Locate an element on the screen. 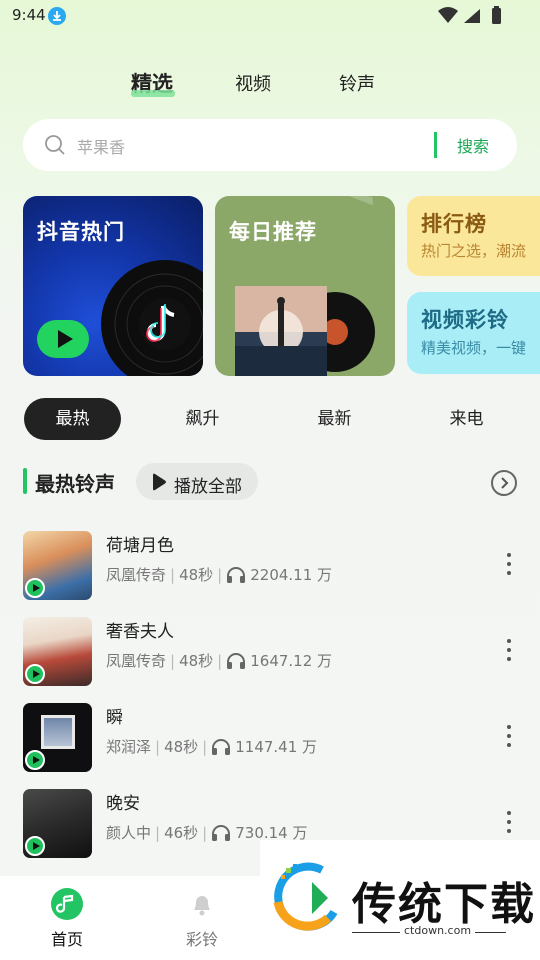 This screenshot has width=540, height=960. watermark-logo is located at coordinates (305, 896).